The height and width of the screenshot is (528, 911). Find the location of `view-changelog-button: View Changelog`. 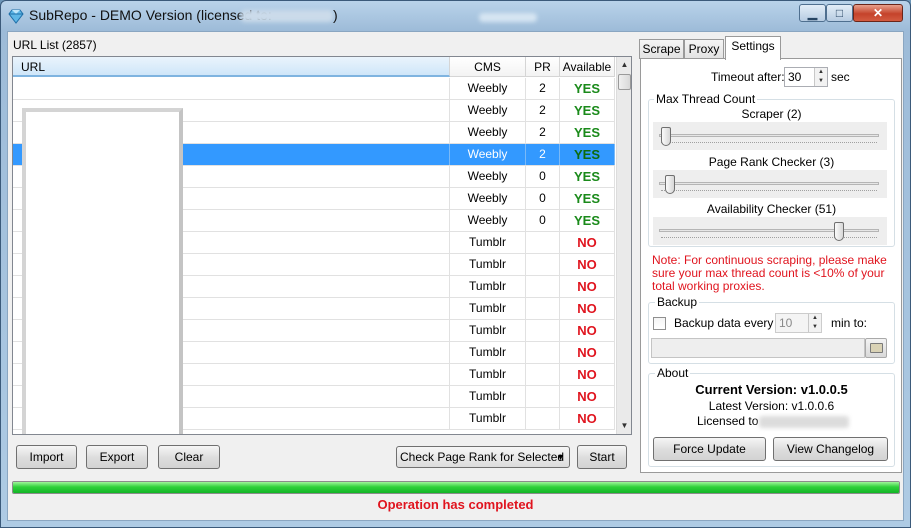

view-changelog-button: View Changelog is located at coordinates (830, 449).